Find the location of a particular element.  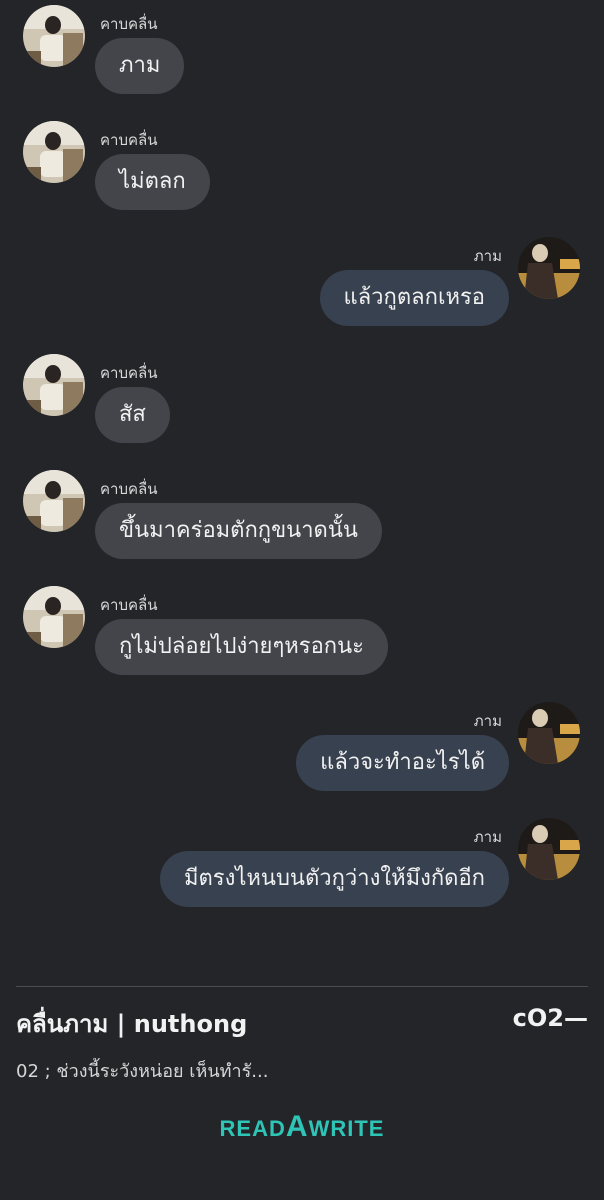

logo-part-a: A is located at coordinates (297, 1126).